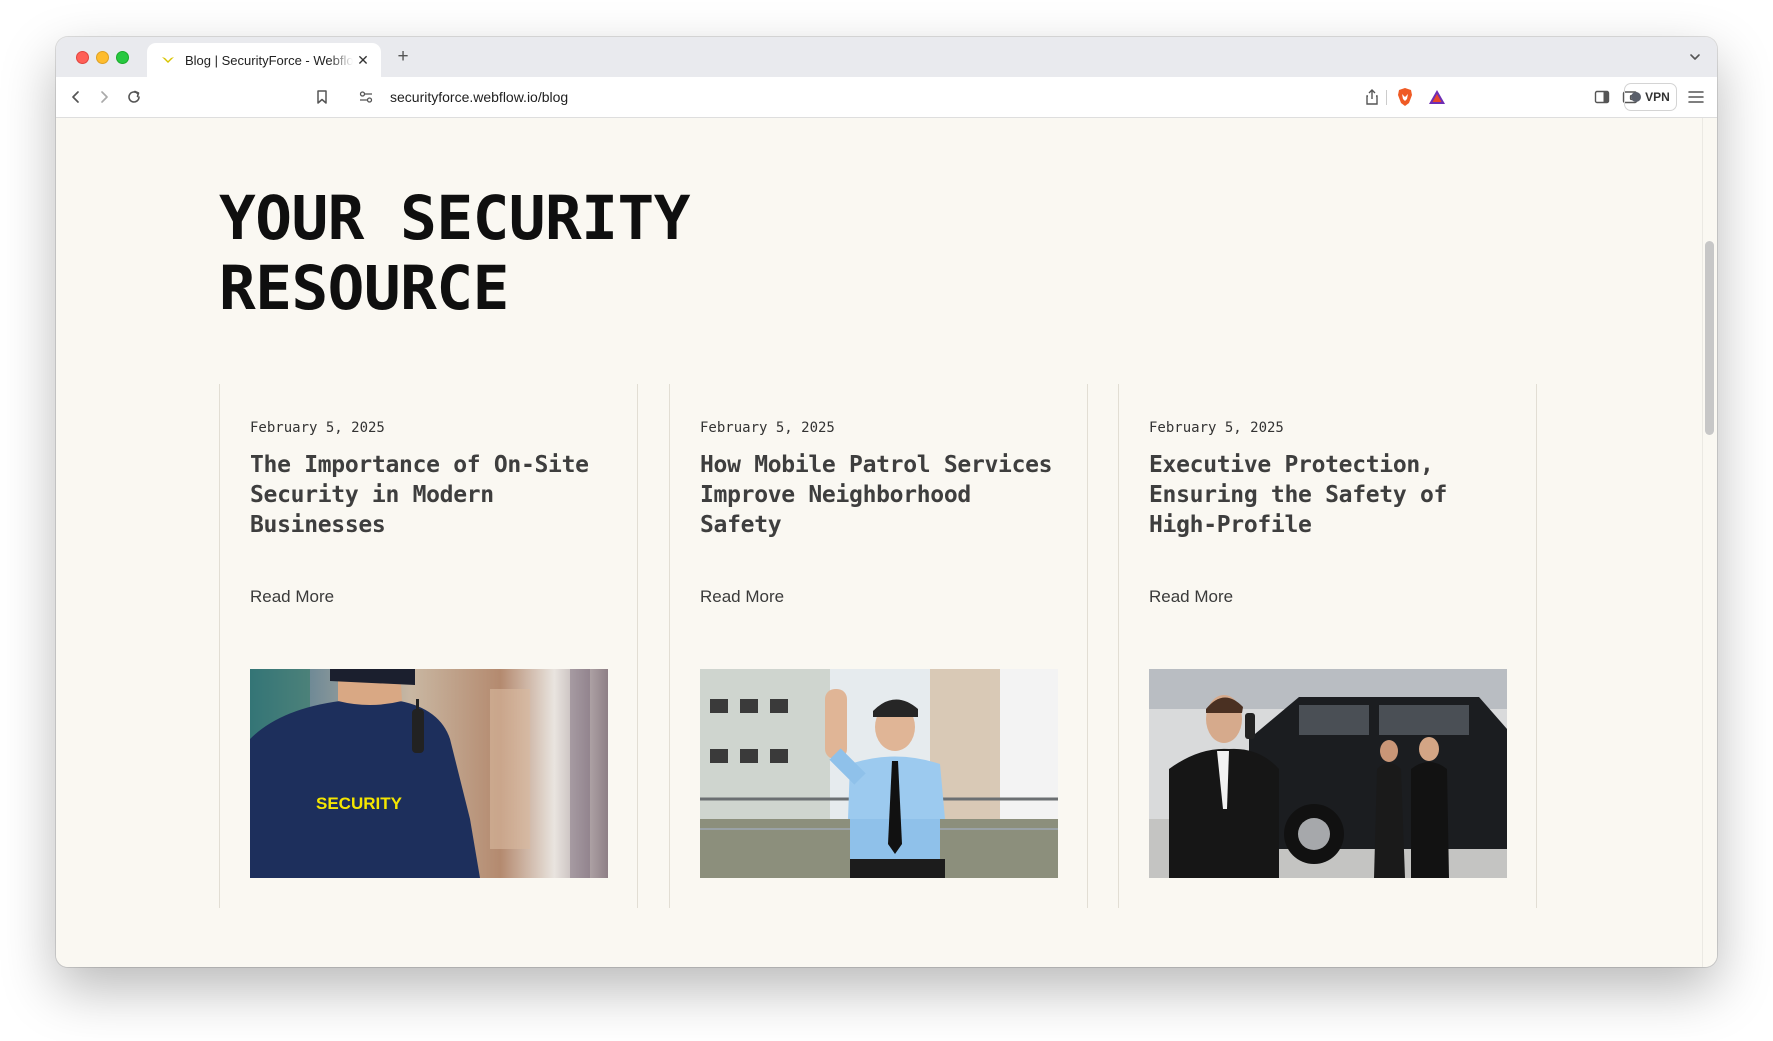 The image size is (1773, 1041). Describe the element at coordinates (104, 97) in the screenshot. I see `forward-arrow-icon` at that location.